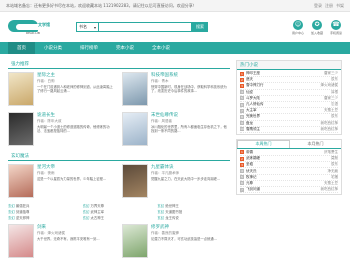 The height and width of the screenshot is (280, 350). What do you see at coordinates (279, 152) in the screenshot?
I see `rank-title: 帝霸` at bounding box center [279, 152].